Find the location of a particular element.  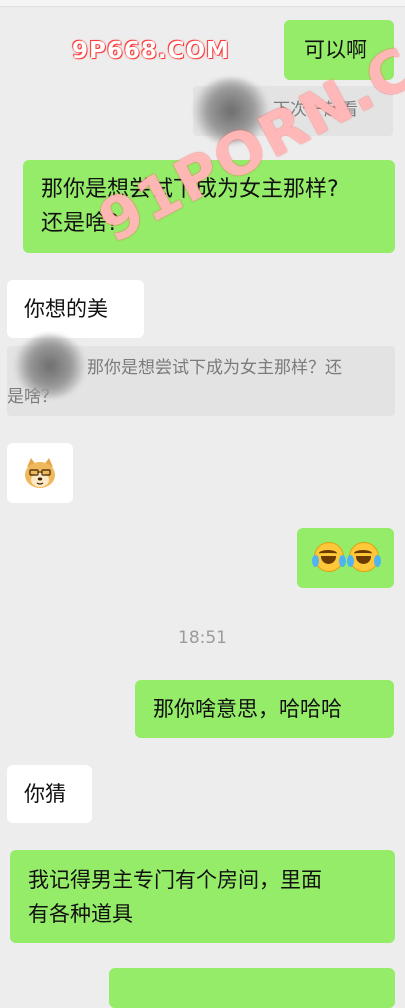

top-status-edge is located at coordinates (202, 3).